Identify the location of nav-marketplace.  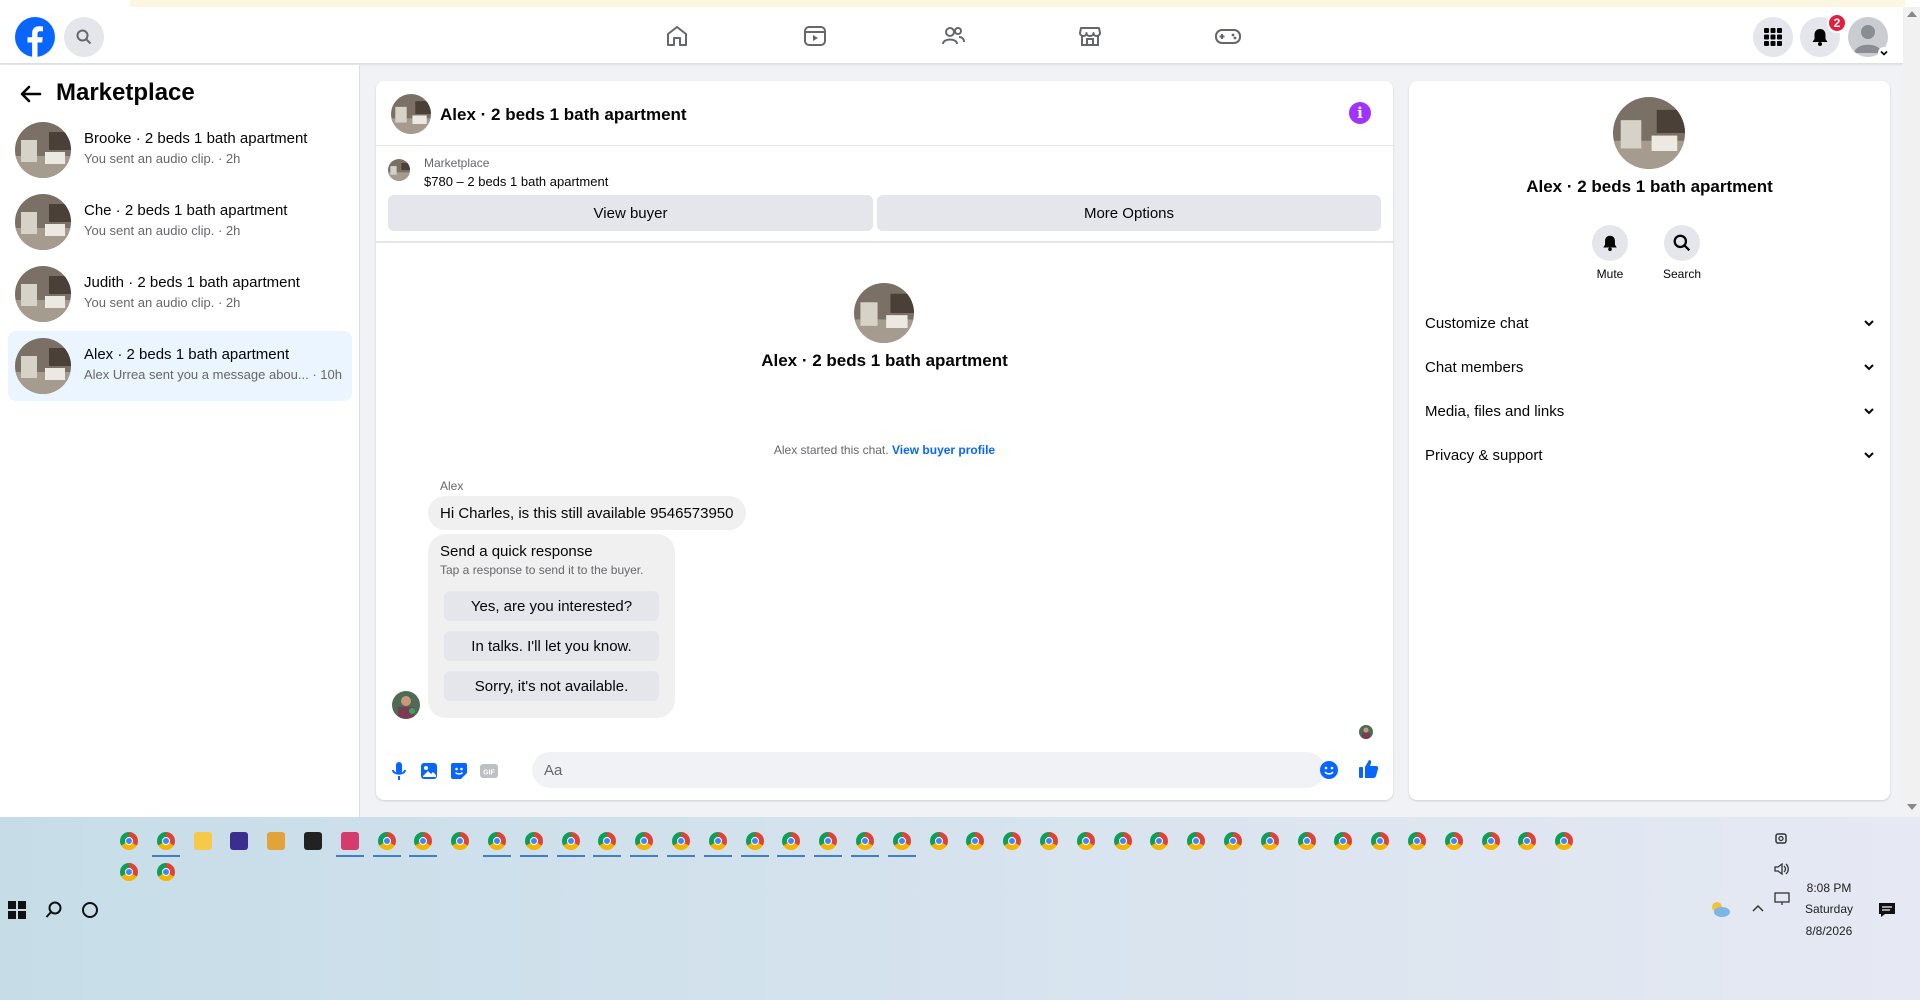
(1090, 36).